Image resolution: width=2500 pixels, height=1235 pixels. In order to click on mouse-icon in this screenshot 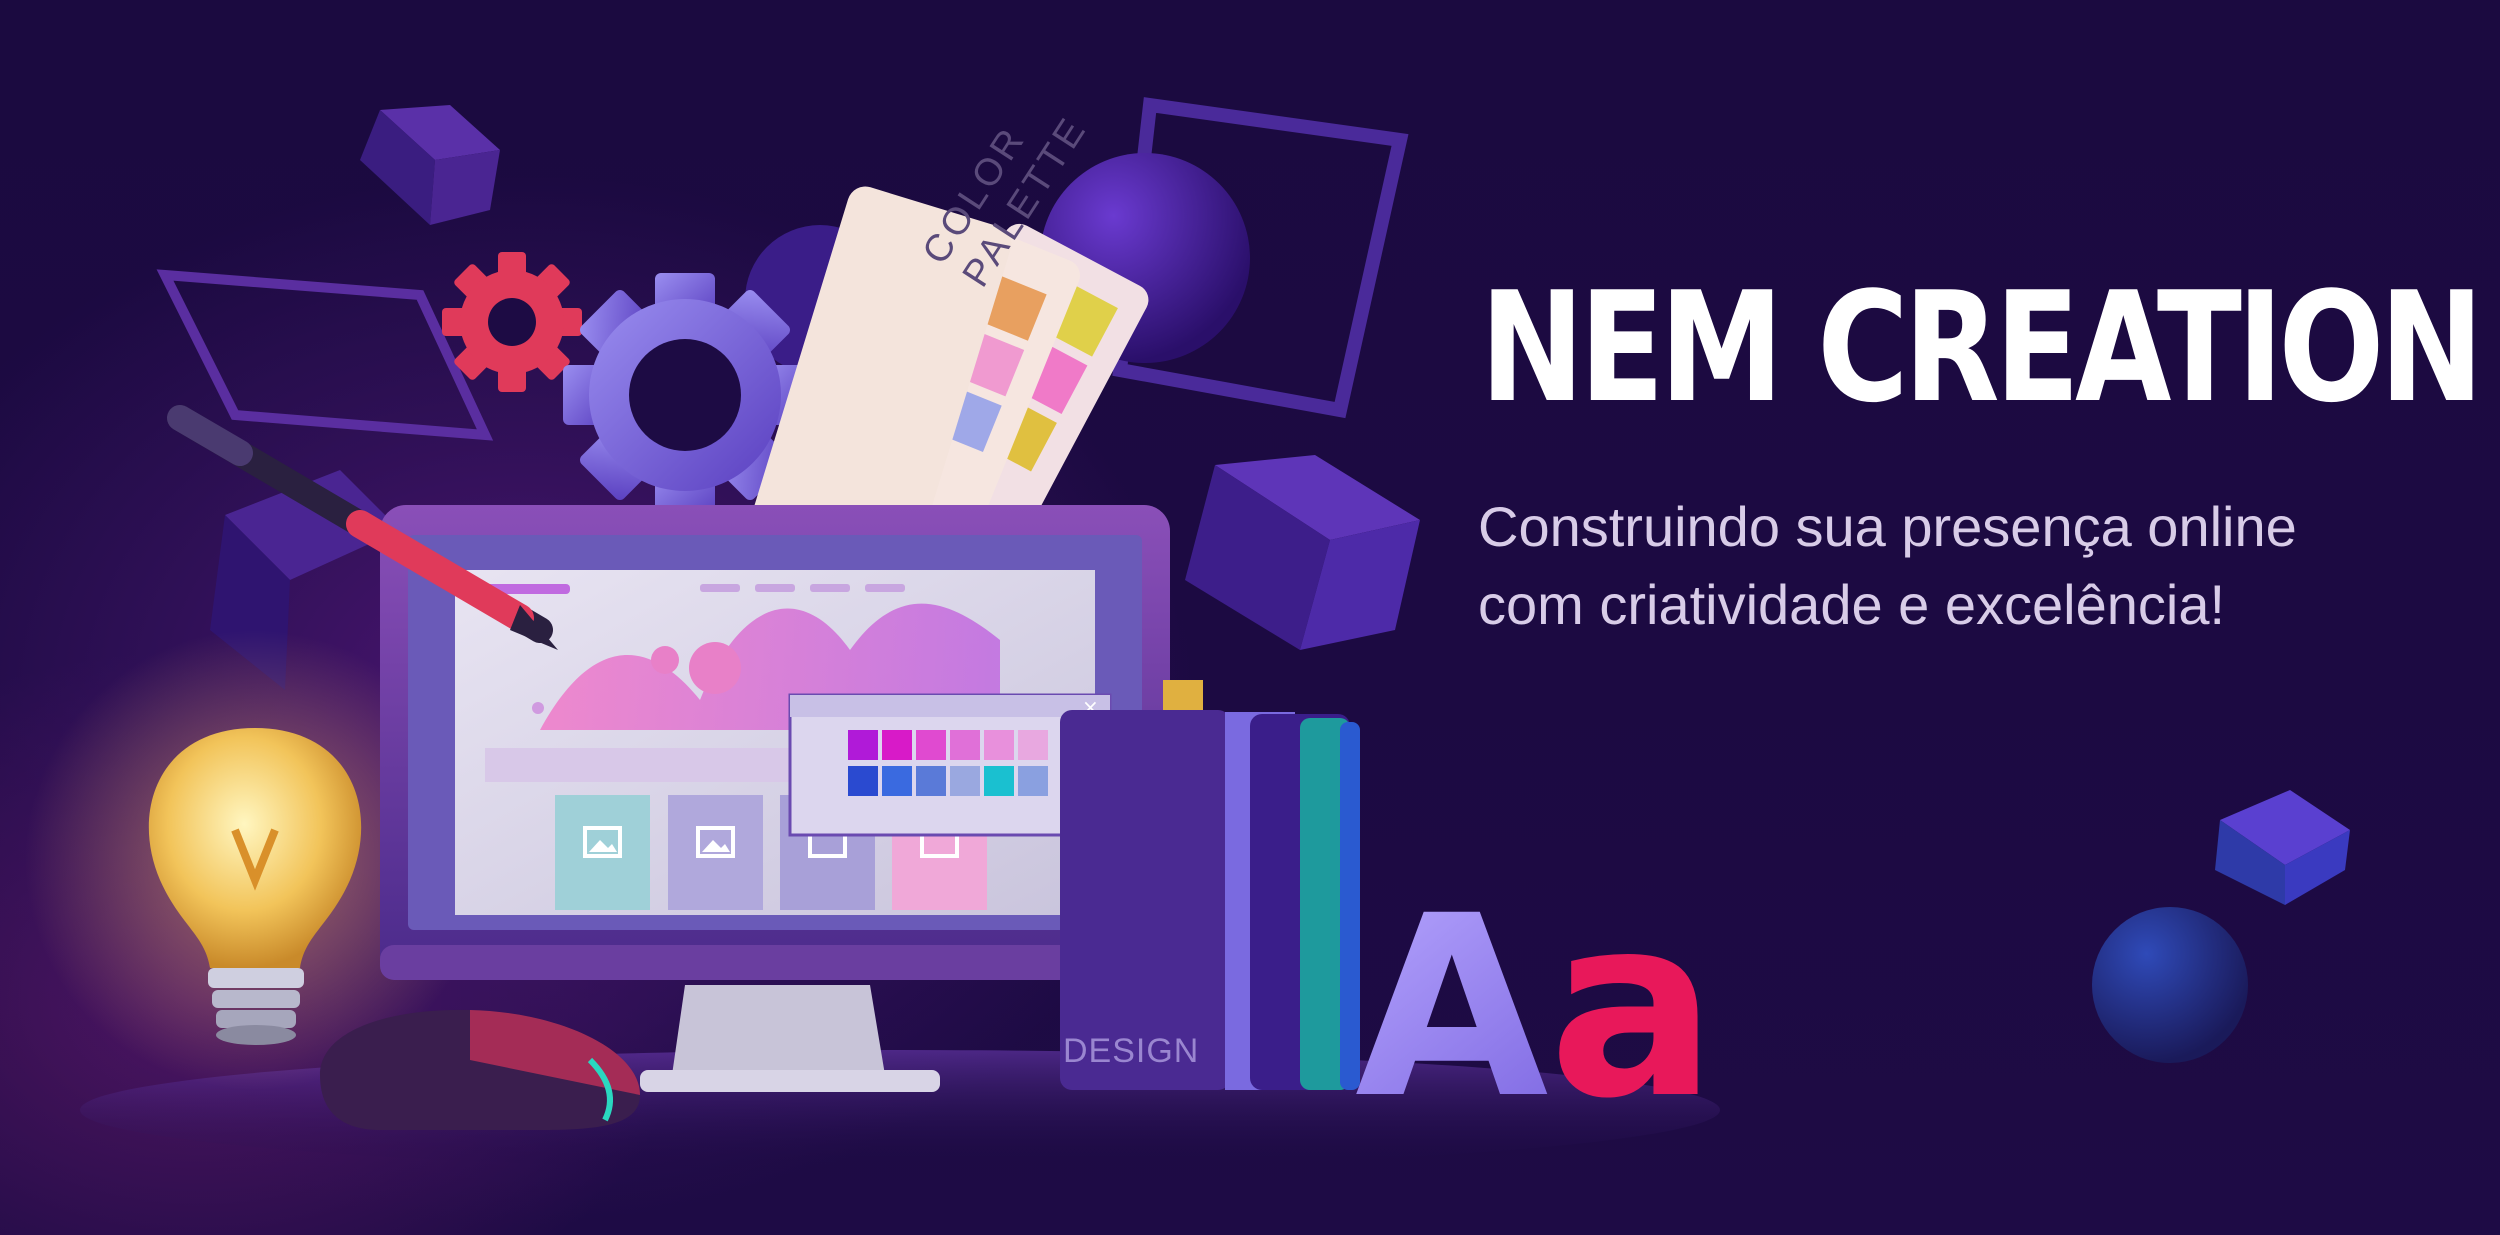, I will do `click(480, 1069)`.